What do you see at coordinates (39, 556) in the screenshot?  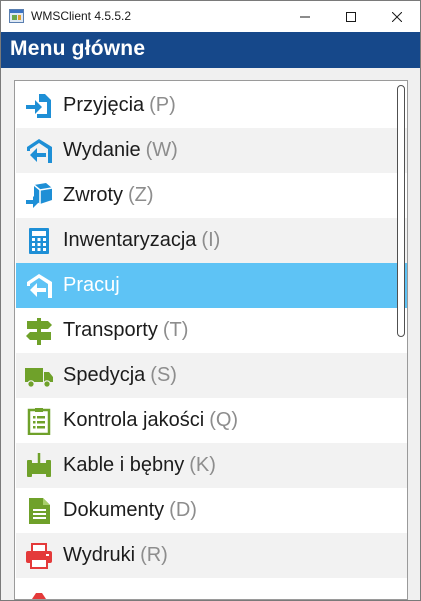 I see `printer-icon` at bounding box center [39, 556].